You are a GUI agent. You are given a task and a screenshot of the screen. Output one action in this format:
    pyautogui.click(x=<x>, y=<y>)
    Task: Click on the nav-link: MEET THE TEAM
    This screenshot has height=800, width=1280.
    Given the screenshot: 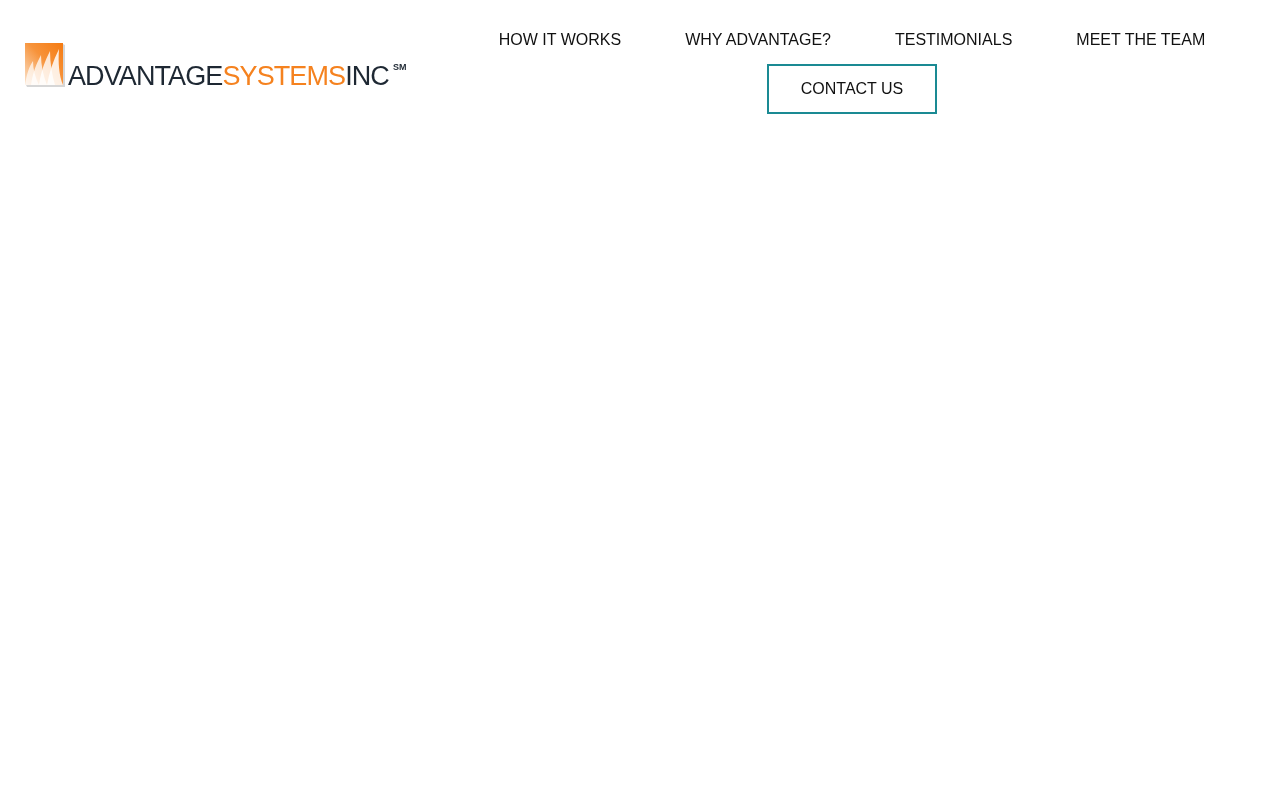 What is the action you would take?
    pyautogui.click(x=1141, y=40)
    